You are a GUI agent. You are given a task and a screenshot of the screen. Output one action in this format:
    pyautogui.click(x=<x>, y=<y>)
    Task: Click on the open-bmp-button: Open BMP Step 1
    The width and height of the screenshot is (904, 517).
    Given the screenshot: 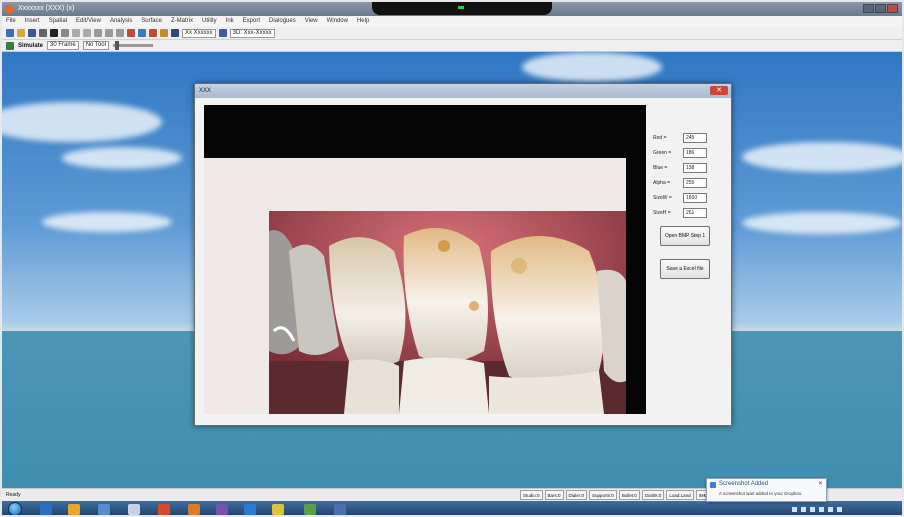 What is the action you would take?
    pyautogui.click(x=685, y=236)
    